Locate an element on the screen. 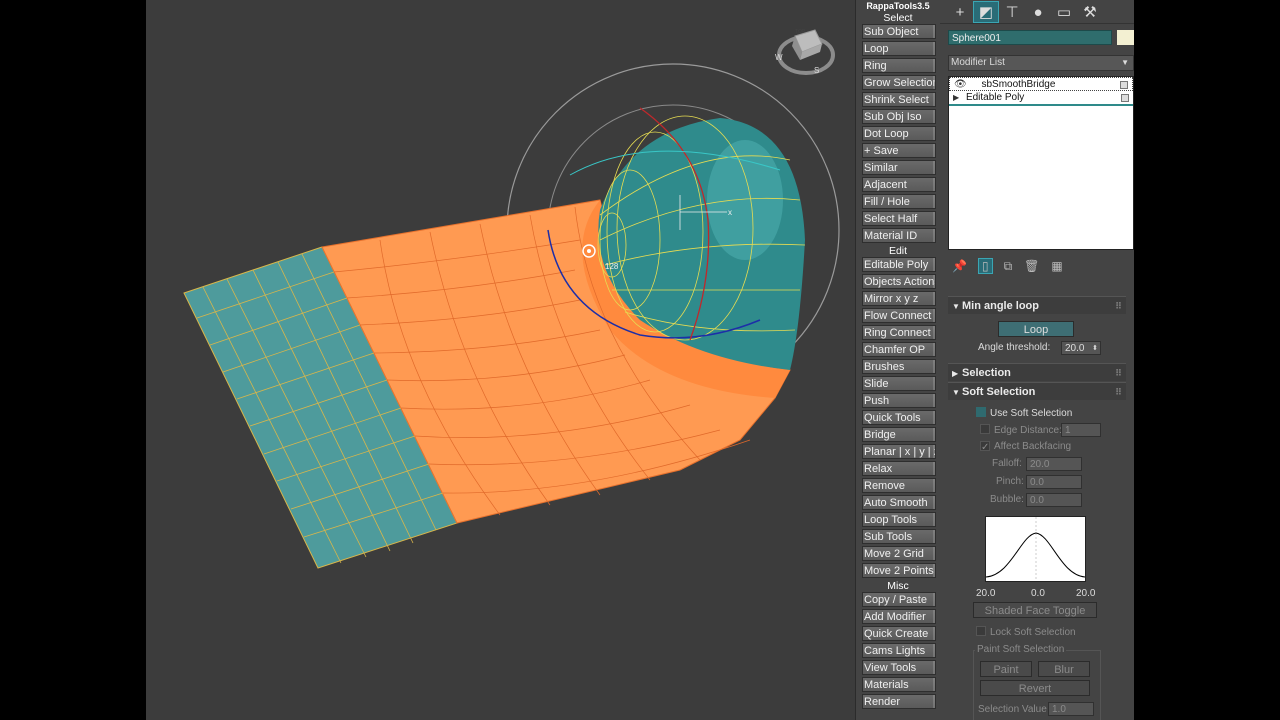 The width and height of the screenshot is (1280, 720). blur-button: Blur is located at coordinates (1064, 669).